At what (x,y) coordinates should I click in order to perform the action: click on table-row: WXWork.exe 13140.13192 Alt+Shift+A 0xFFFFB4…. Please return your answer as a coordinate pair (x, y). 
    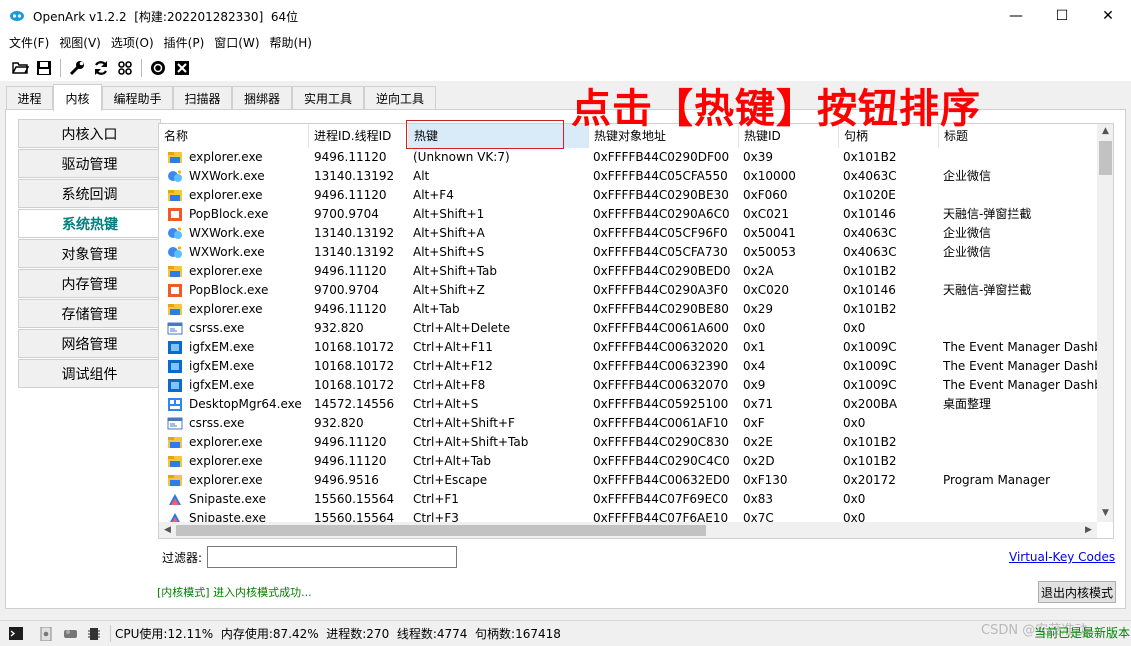
    Looking at the image, I should click on (628, 233).